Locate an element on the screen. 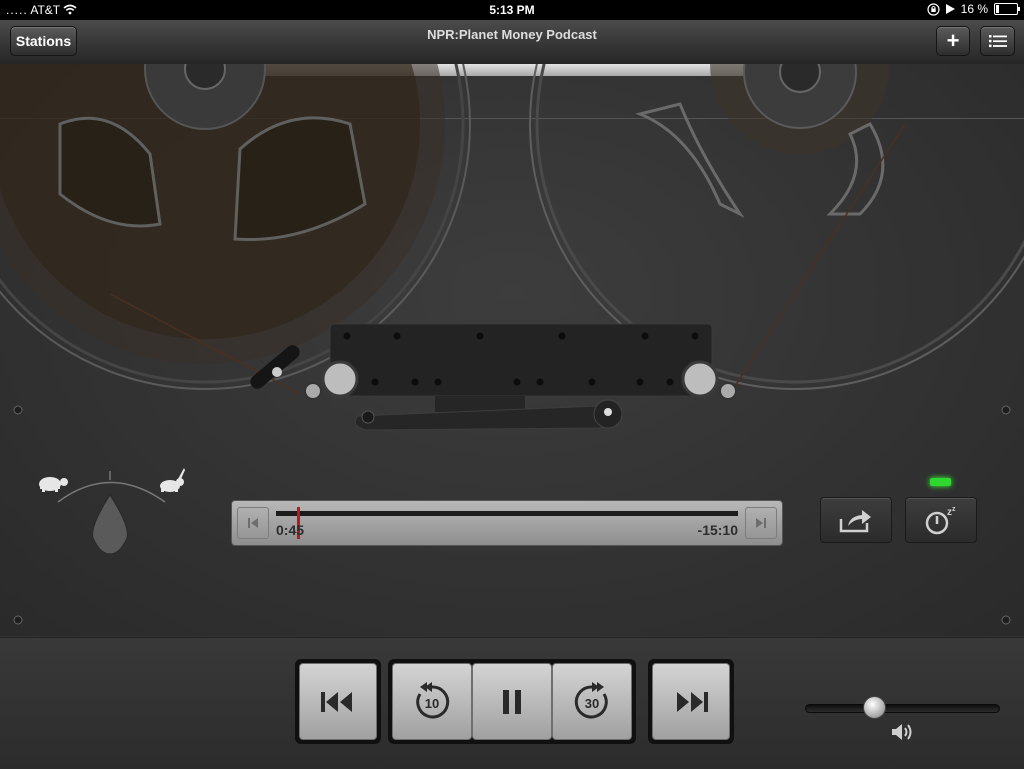 This screenshot has height=769, width=1024. list-icon is located at coordinates (997, 41).